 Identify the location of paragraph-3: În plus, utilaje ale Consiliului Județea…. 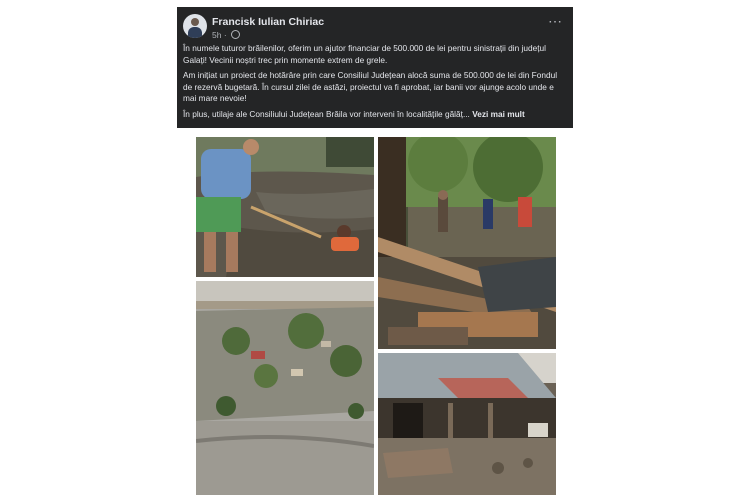
(374, 115).